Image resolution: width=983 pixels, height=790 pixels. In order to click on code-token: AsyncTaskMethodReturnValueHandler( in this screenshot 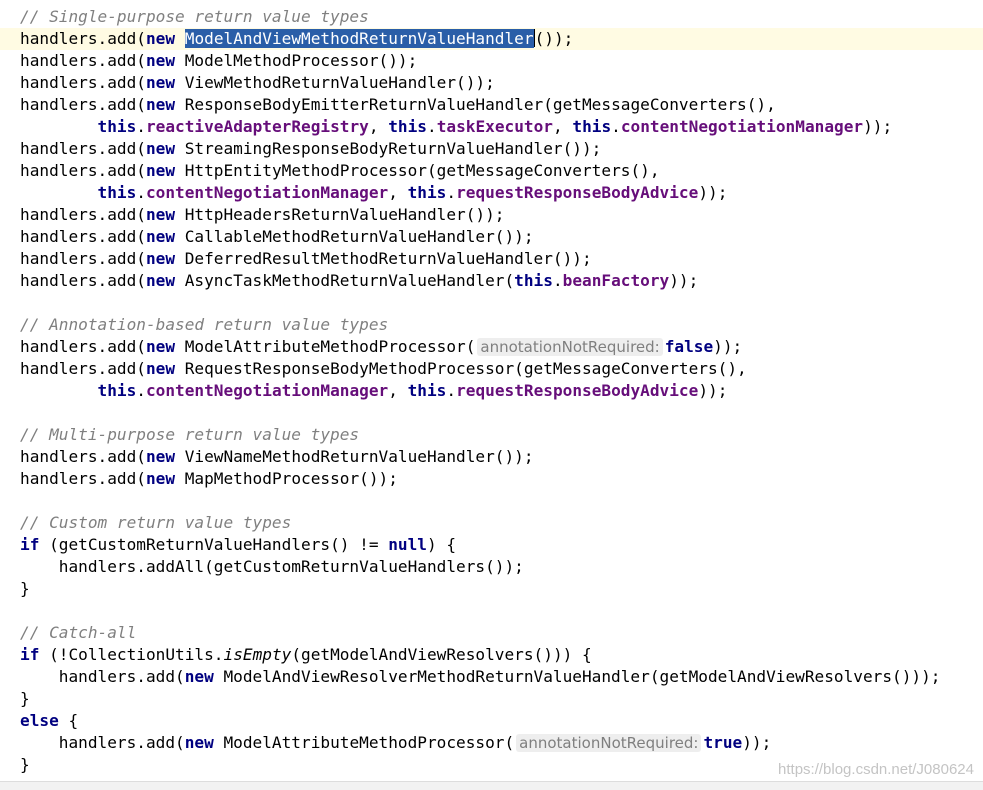, I will do `click(345, 280)`.